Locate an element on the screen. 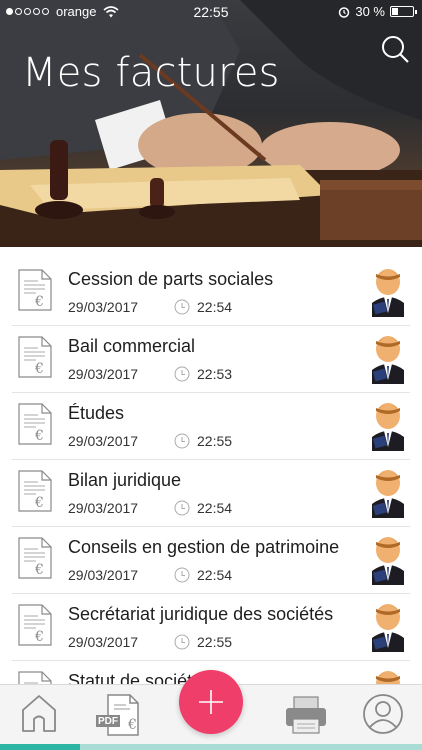 This screenshot has width=422, height=750. invoice-title: Bail commercial is located at coordinates (132, 346).